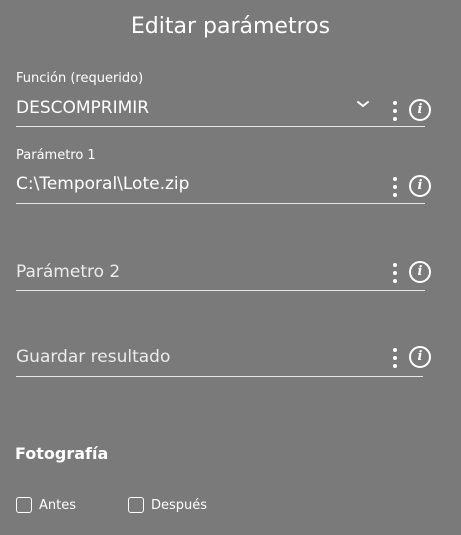 The image size is (461, 535). Describe the element at coordinates (179, 505) in the screenshot. I see `checkbox-despues-label: Después` at that location.